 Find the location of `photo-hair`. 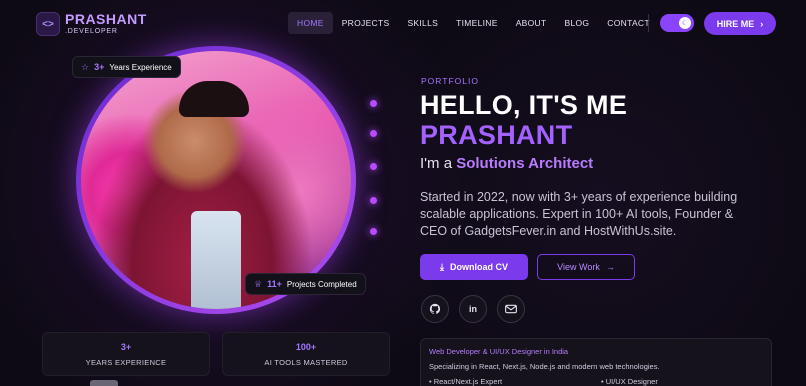

photo-hair is located at coordinates (214, 99).